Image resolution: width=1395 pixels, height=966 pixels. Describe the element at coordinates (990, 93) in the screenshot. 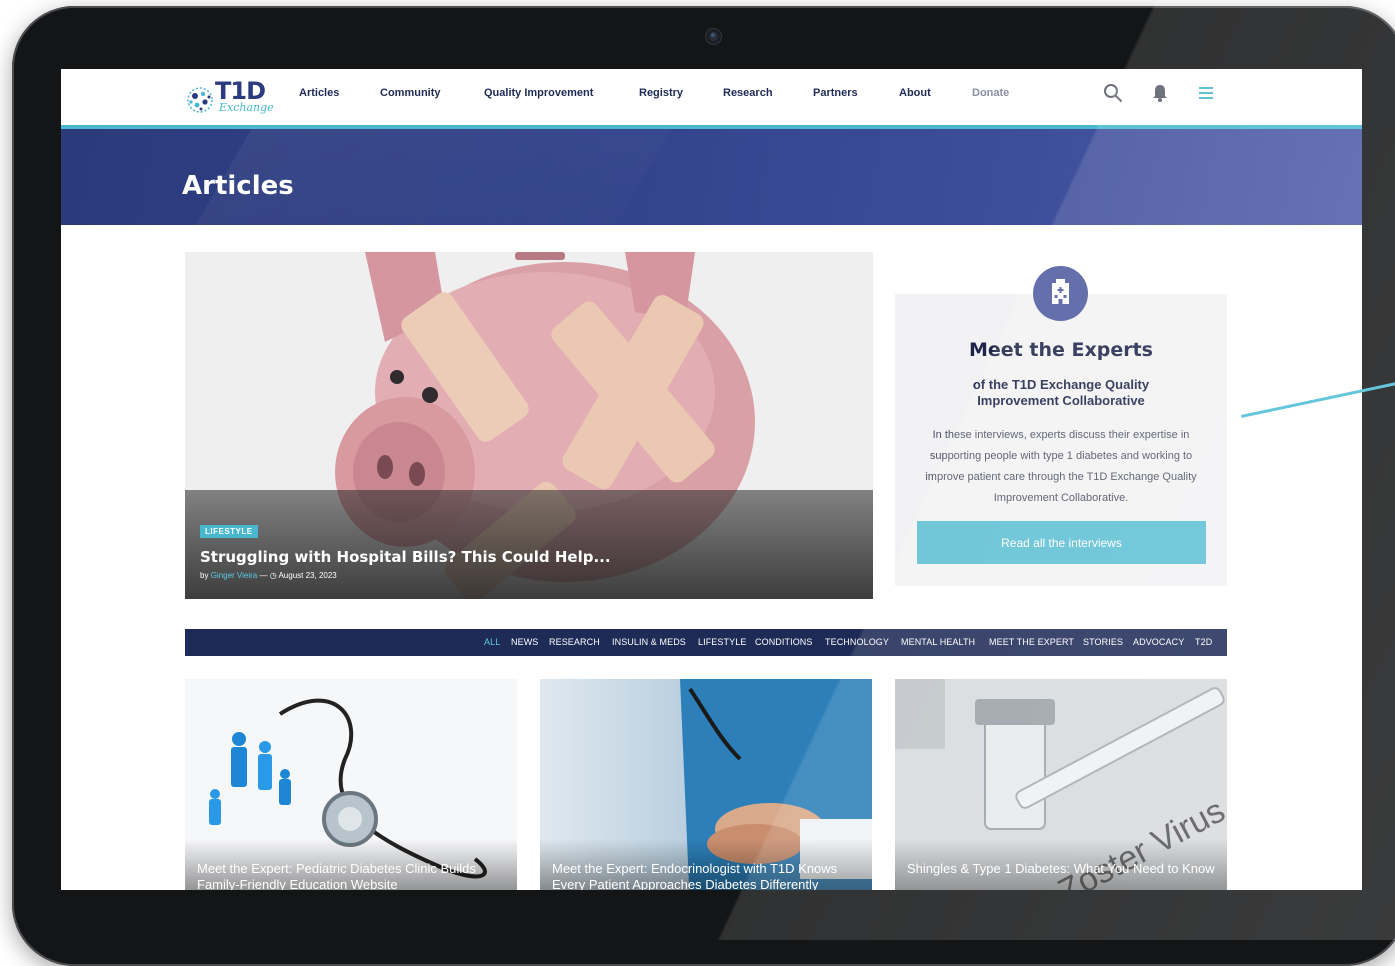

I see `nav-donate: Donate` at that location.